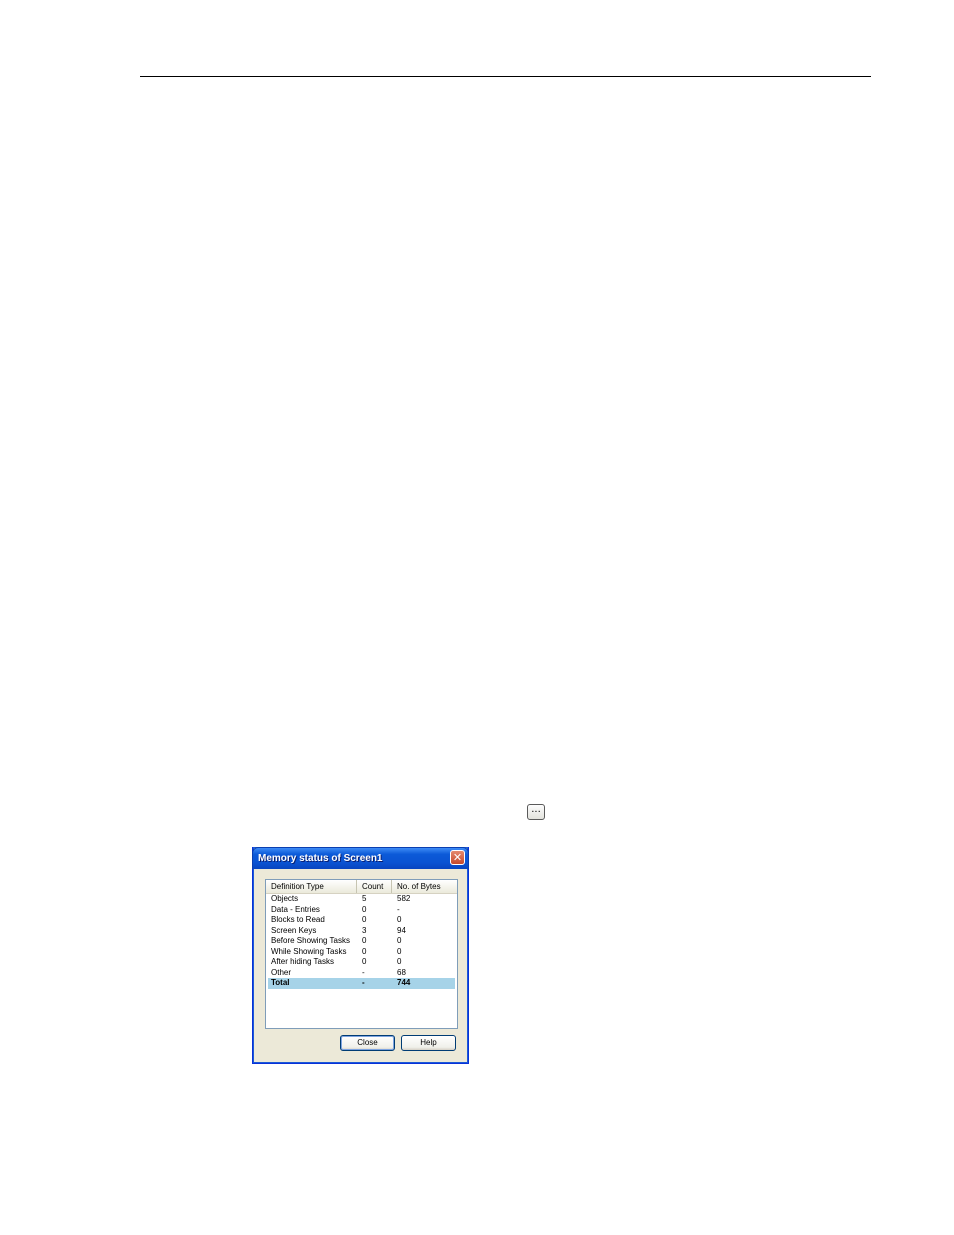 This screenshot has width=954, height=1235. Describe the element at coordinates (361, 962) in the screenshot. I see `table-row: After hiding Tasks 0 0` at that location.